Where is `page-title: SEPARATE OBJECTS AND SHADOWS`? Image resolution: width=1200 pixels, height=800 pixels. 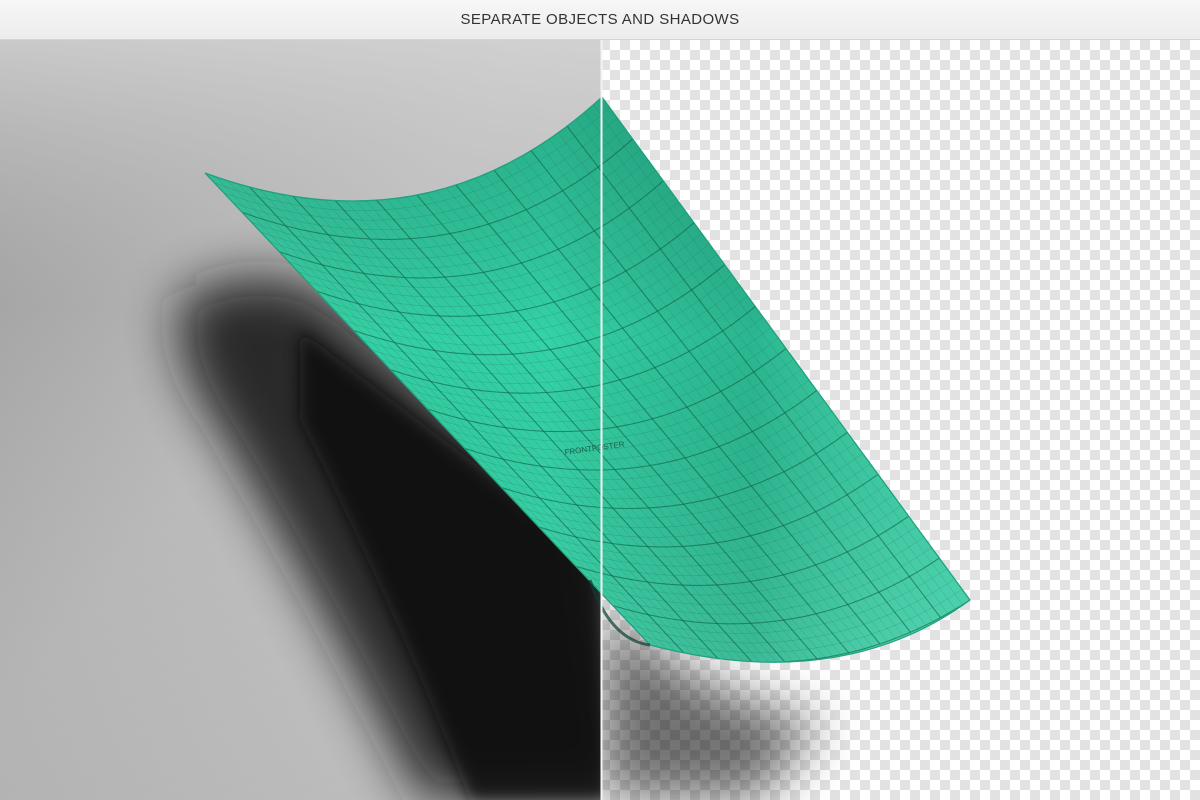
page-title: SEPARATE OBJECTS AND SHADOWS is located at coordinates (600, 19).